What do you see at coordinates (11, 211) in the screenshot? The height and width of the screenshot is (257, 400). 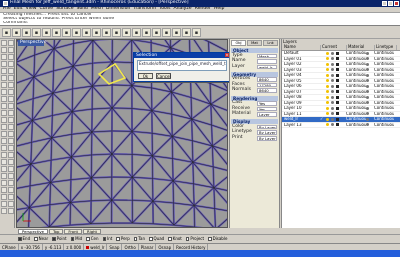 I see `blend-icon` at bounding box center [11, 211].